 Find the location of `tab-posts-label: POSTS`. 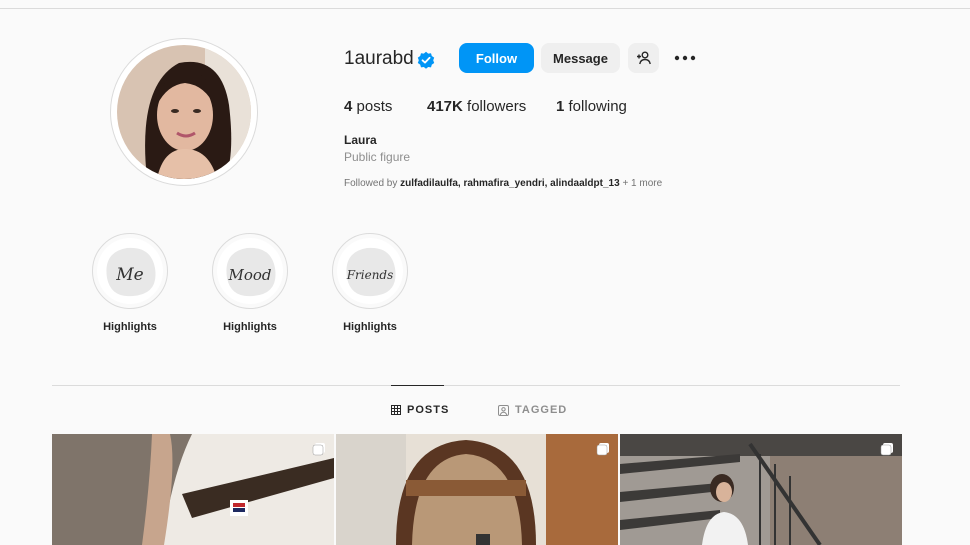

tab-posts-label: POSTS is located at coordinates (428, 410).